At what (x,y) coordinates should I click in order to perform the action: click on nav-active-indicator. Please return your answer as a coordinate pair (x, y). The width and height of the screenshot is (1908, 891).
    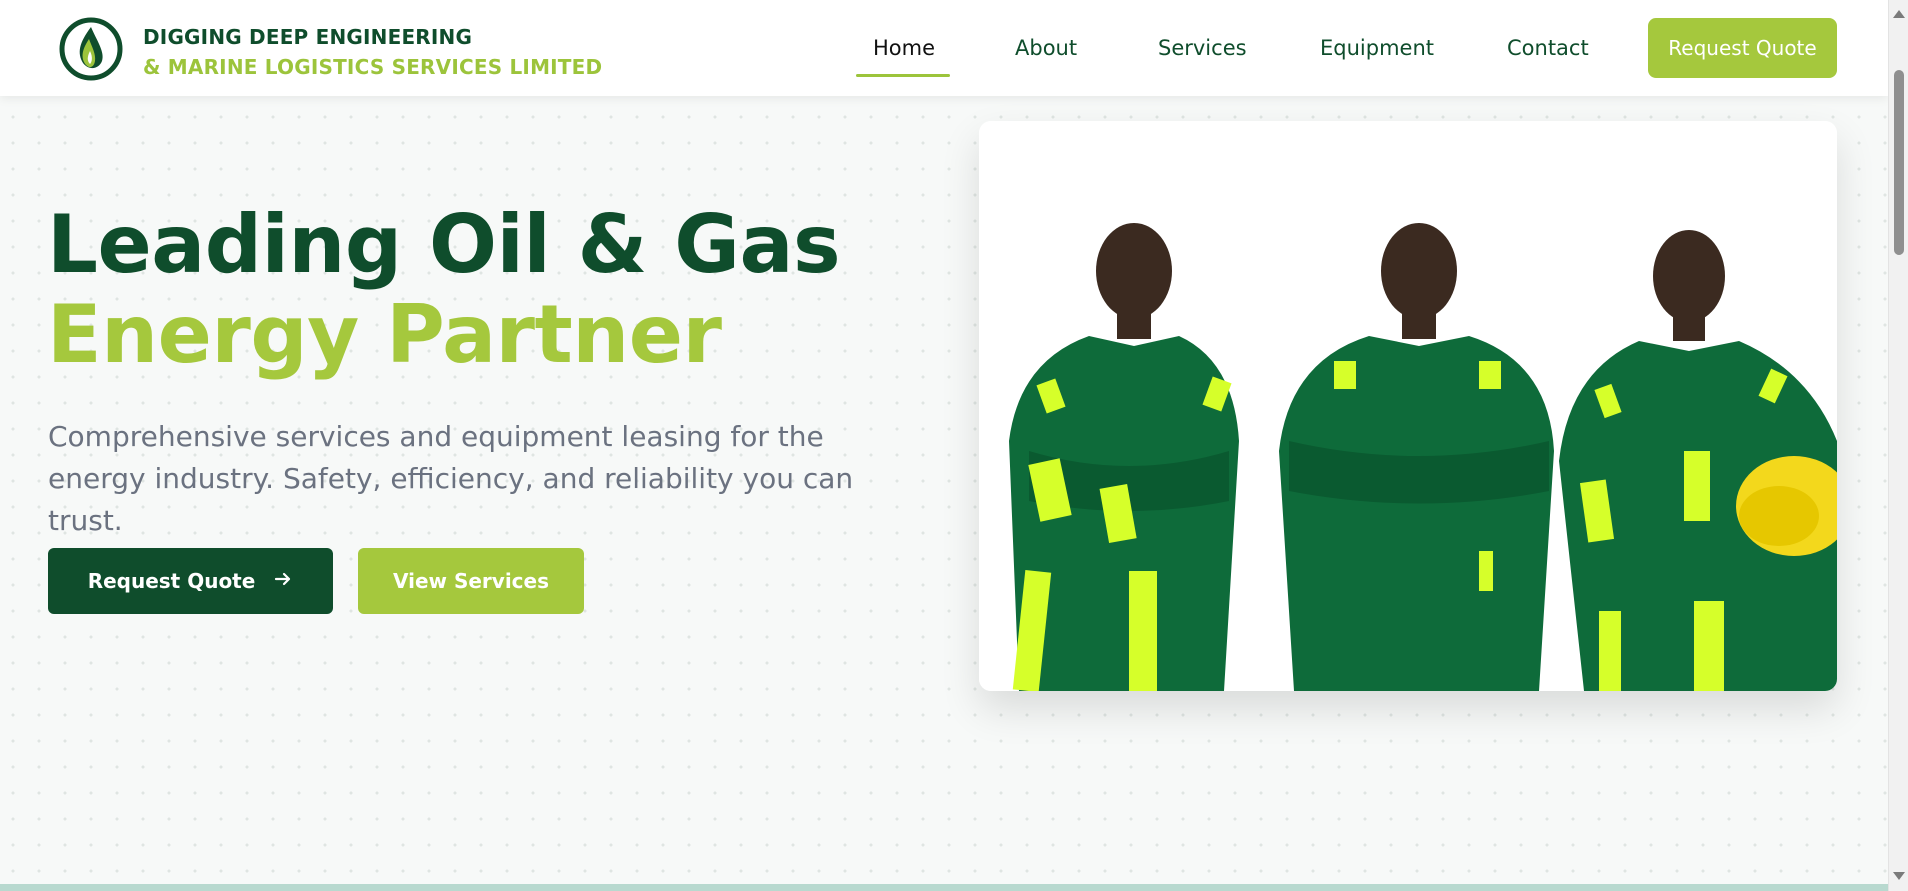
    Looking at the image, I should click on (903, 75).